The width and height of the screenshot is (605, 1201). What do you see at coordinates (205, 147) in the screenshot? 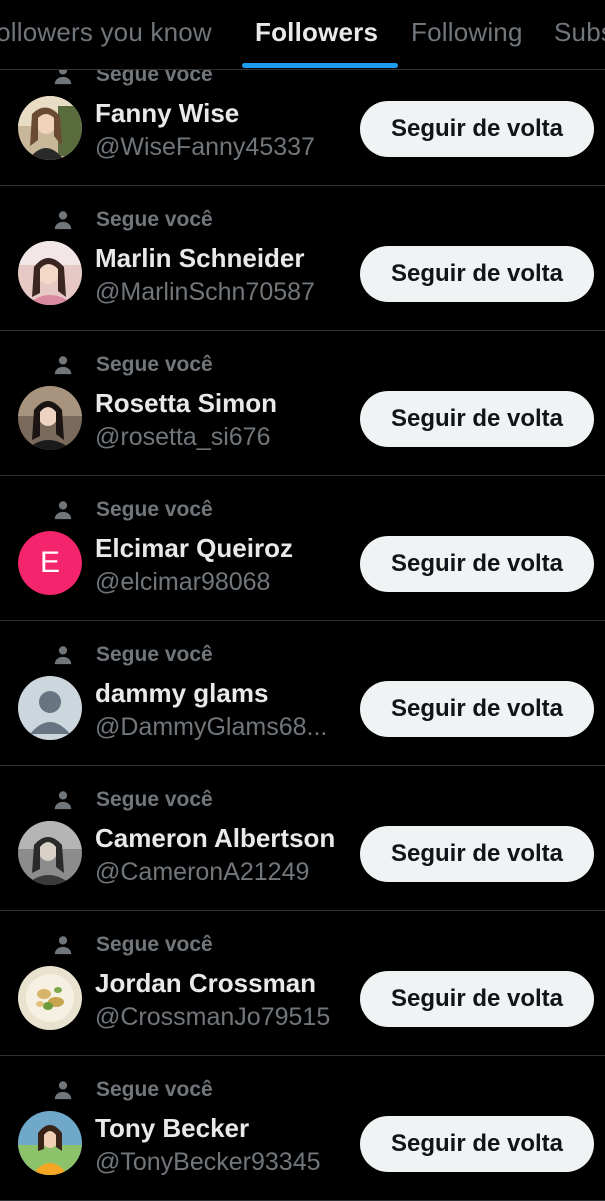
I see `username: @WiseFanny45337` at bounding box center [205, 147].